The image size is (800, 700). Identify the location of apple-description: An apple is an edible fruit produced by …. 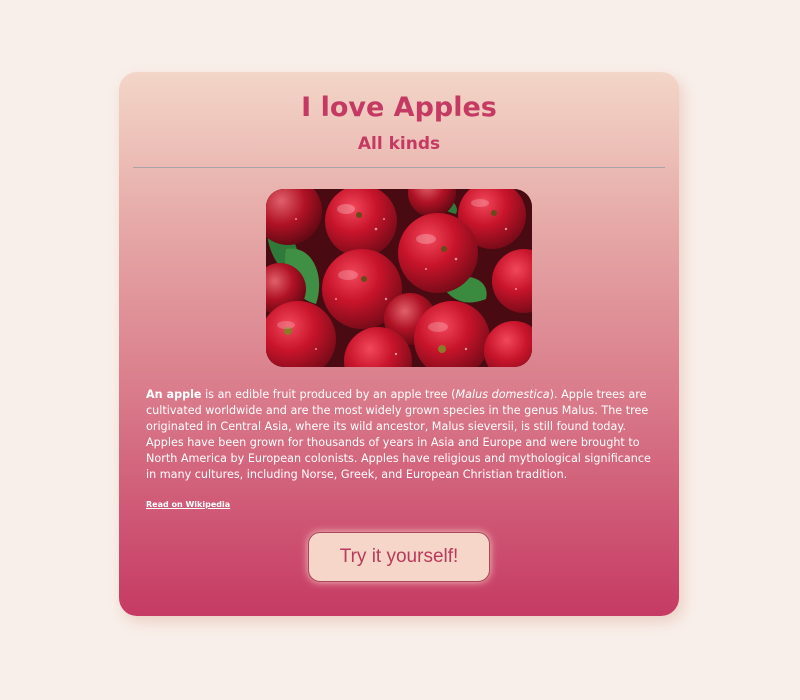
(399, 435).